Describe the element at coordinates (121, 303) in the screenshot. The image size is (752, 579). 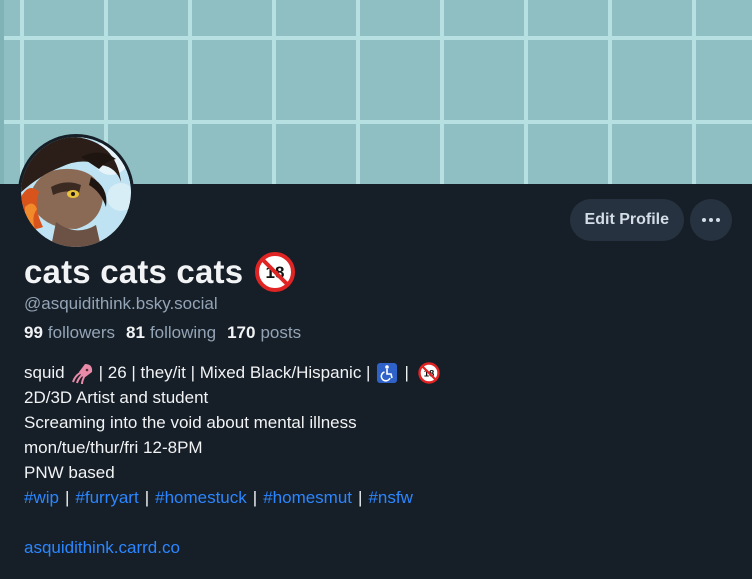
I see `profile-handle: @asquidithink.bsky.social` at that location.